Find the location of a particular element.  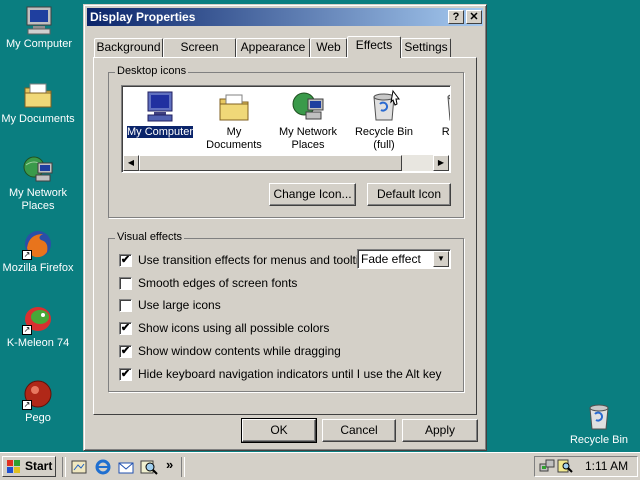

option-label: Use large icons is located at coordinates (179, 305).